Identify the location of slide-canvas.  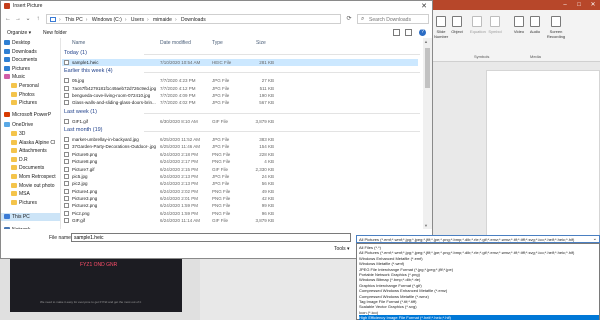
(543, 158).